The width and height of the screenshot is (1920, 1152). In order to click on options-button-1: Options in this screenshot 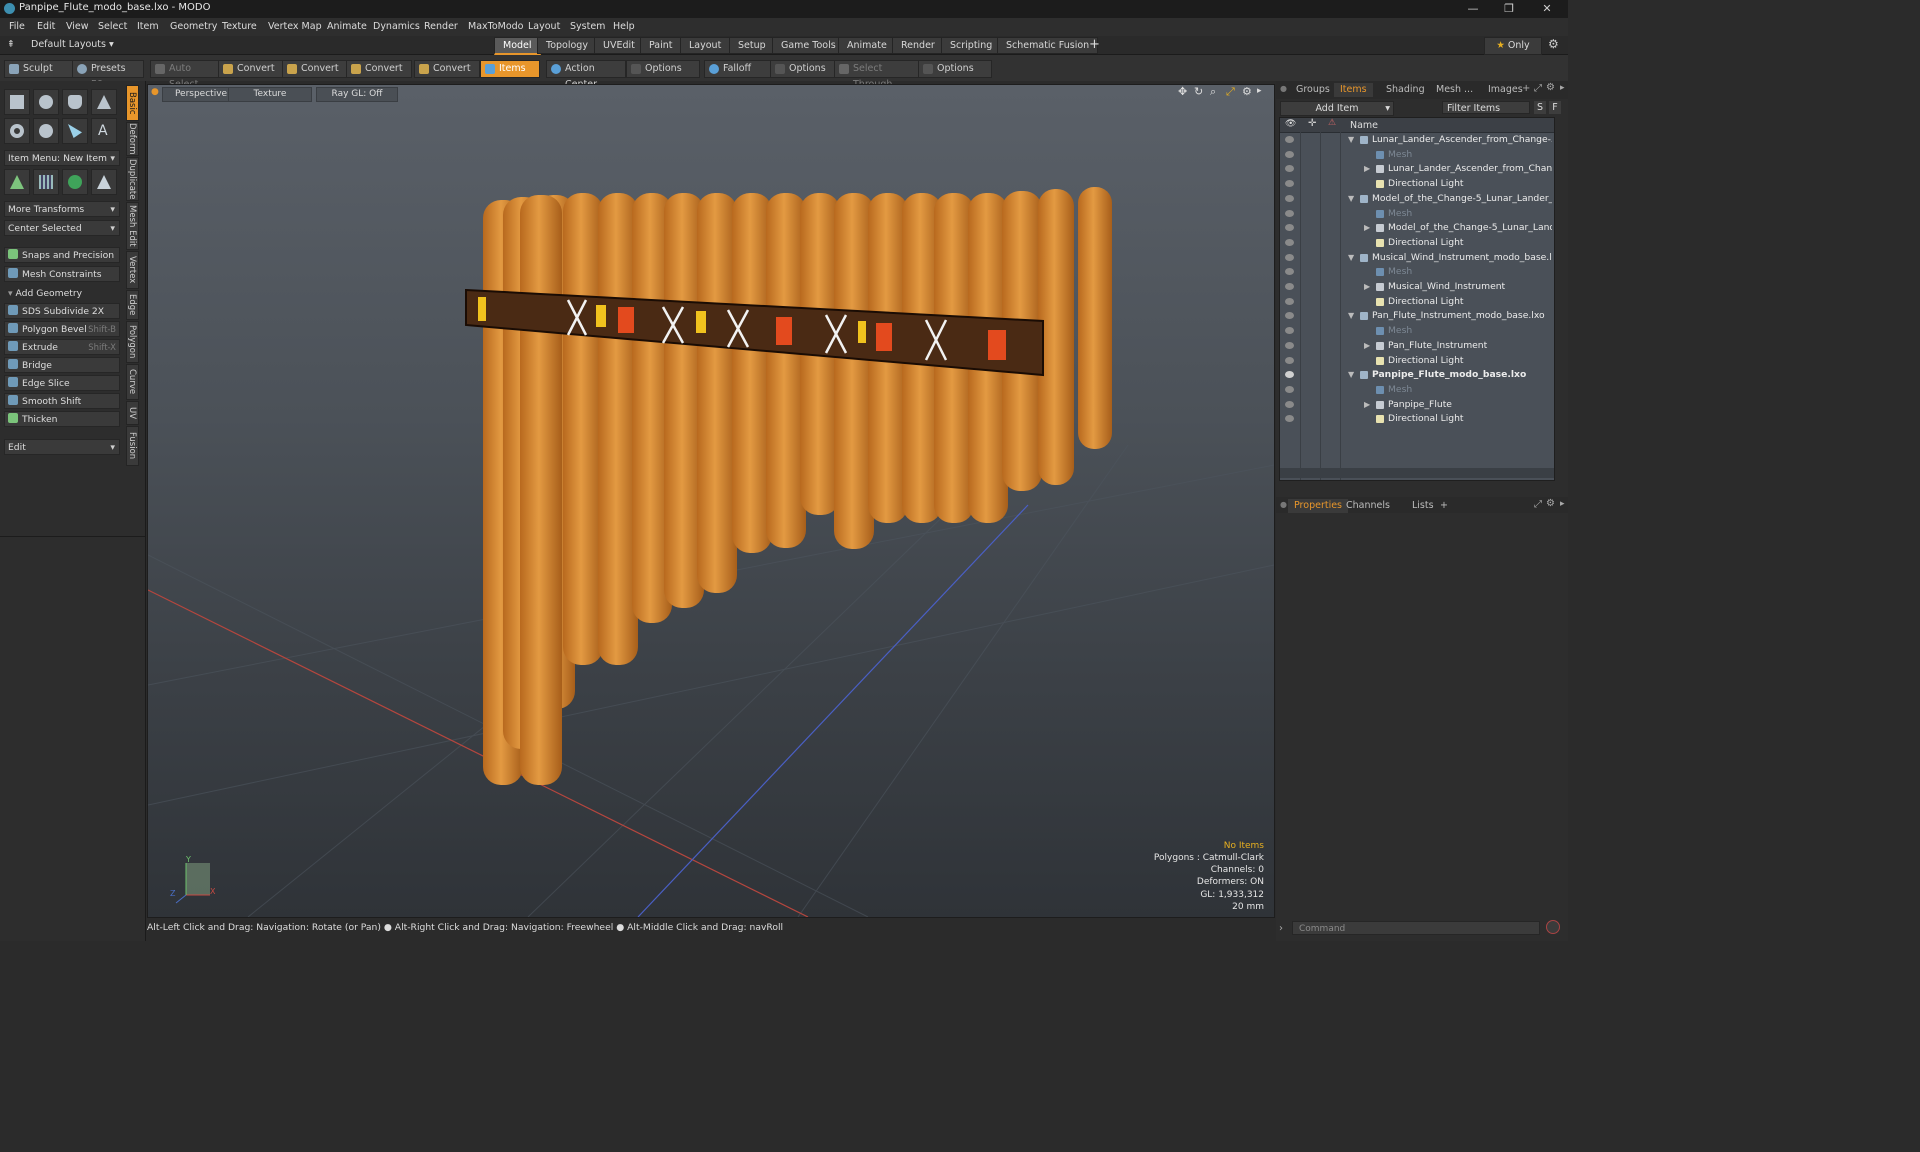, I will do `click(663, 69)`.